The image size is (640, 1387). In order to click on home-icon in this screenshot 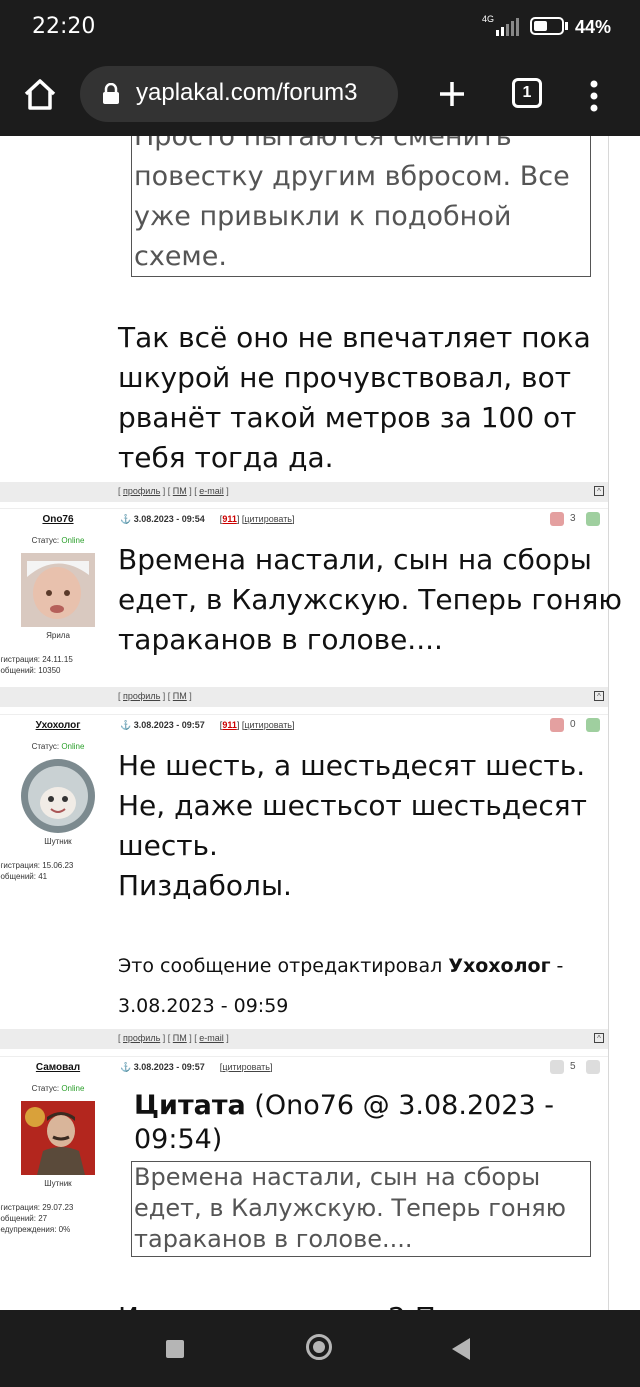, I will do `click(40, 94)`.